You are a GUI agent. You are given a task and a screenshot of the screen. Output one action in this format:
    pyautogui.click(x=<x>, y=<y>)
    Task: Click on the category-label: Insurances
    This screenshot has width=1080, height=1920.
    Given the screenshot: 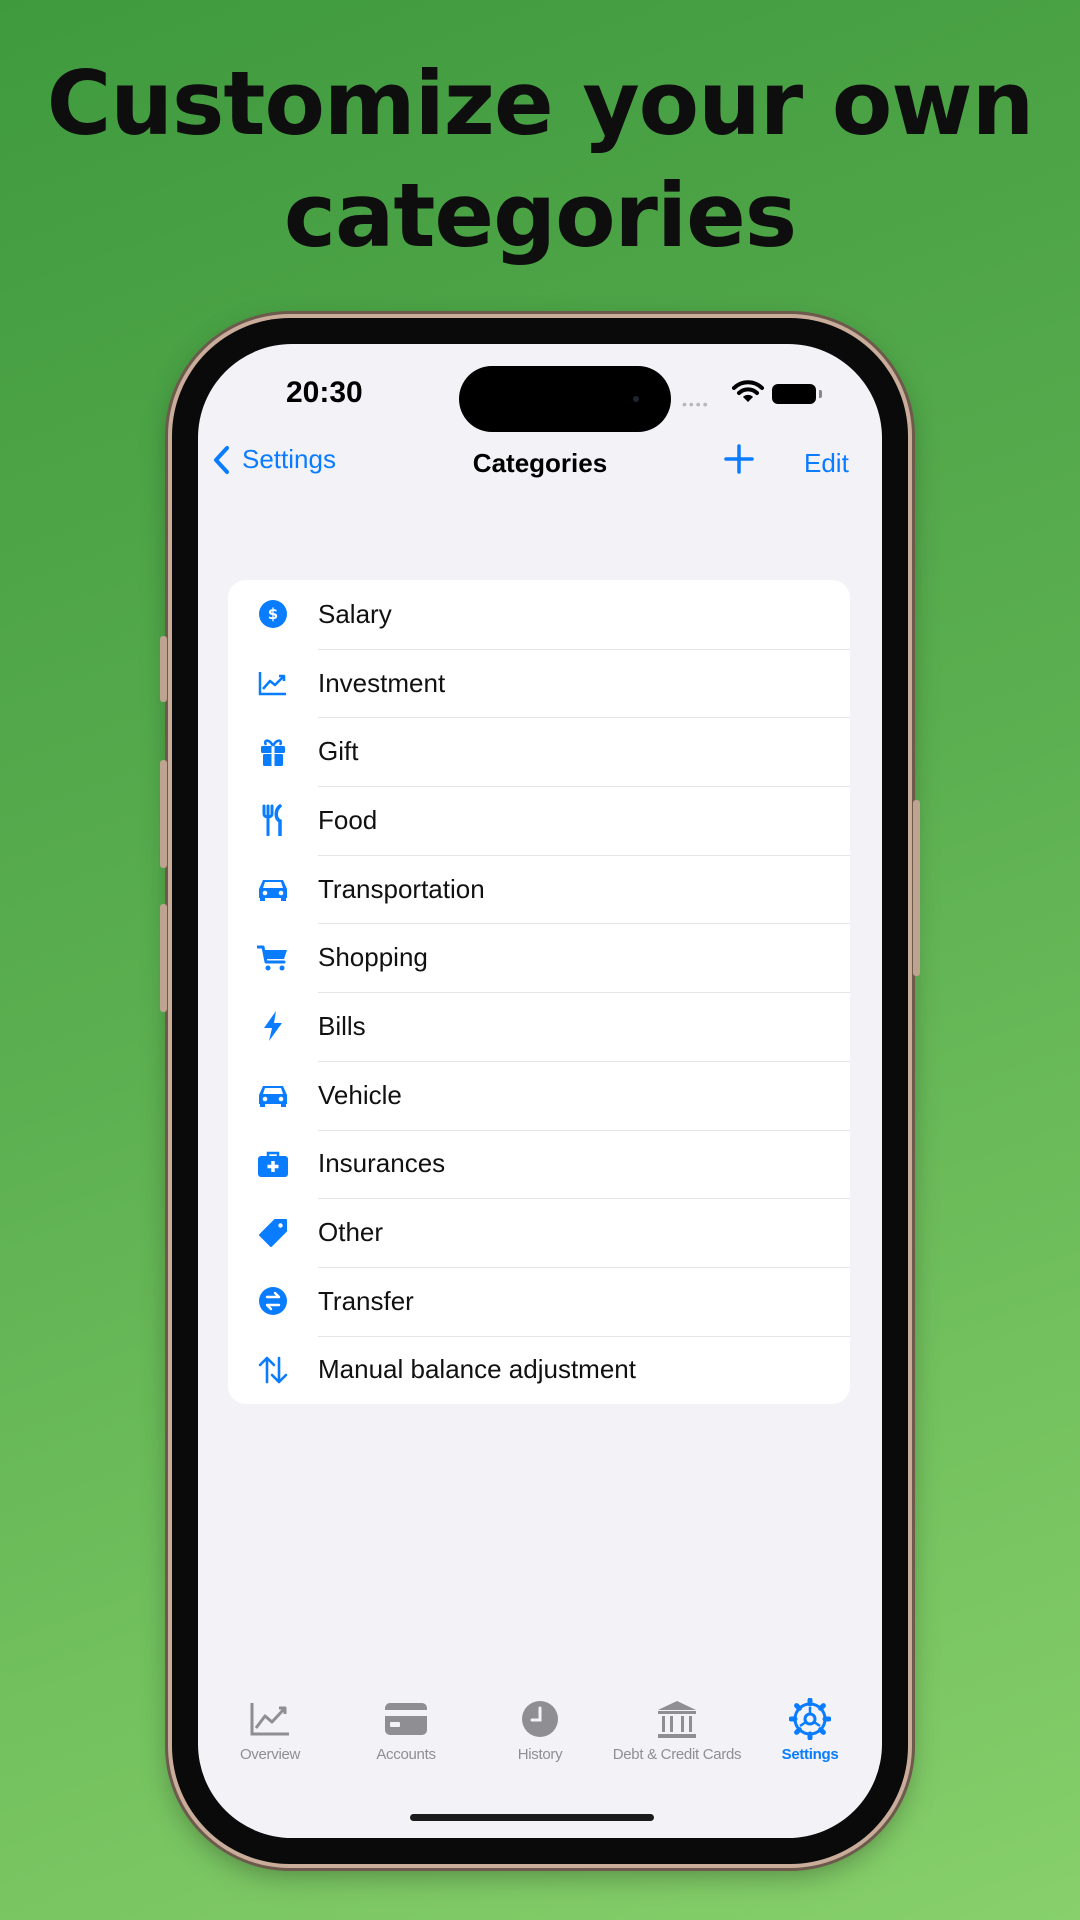 What is the action you would take?
    pyautogui.click(x=382, y=1163)
    